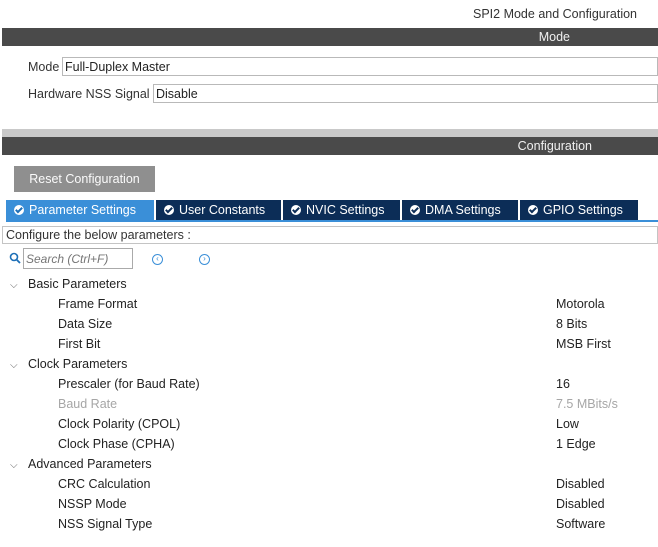 This screenshot has height=547, width=658. I want to click on group-label: Advanced Parameters, so click(90, 464).